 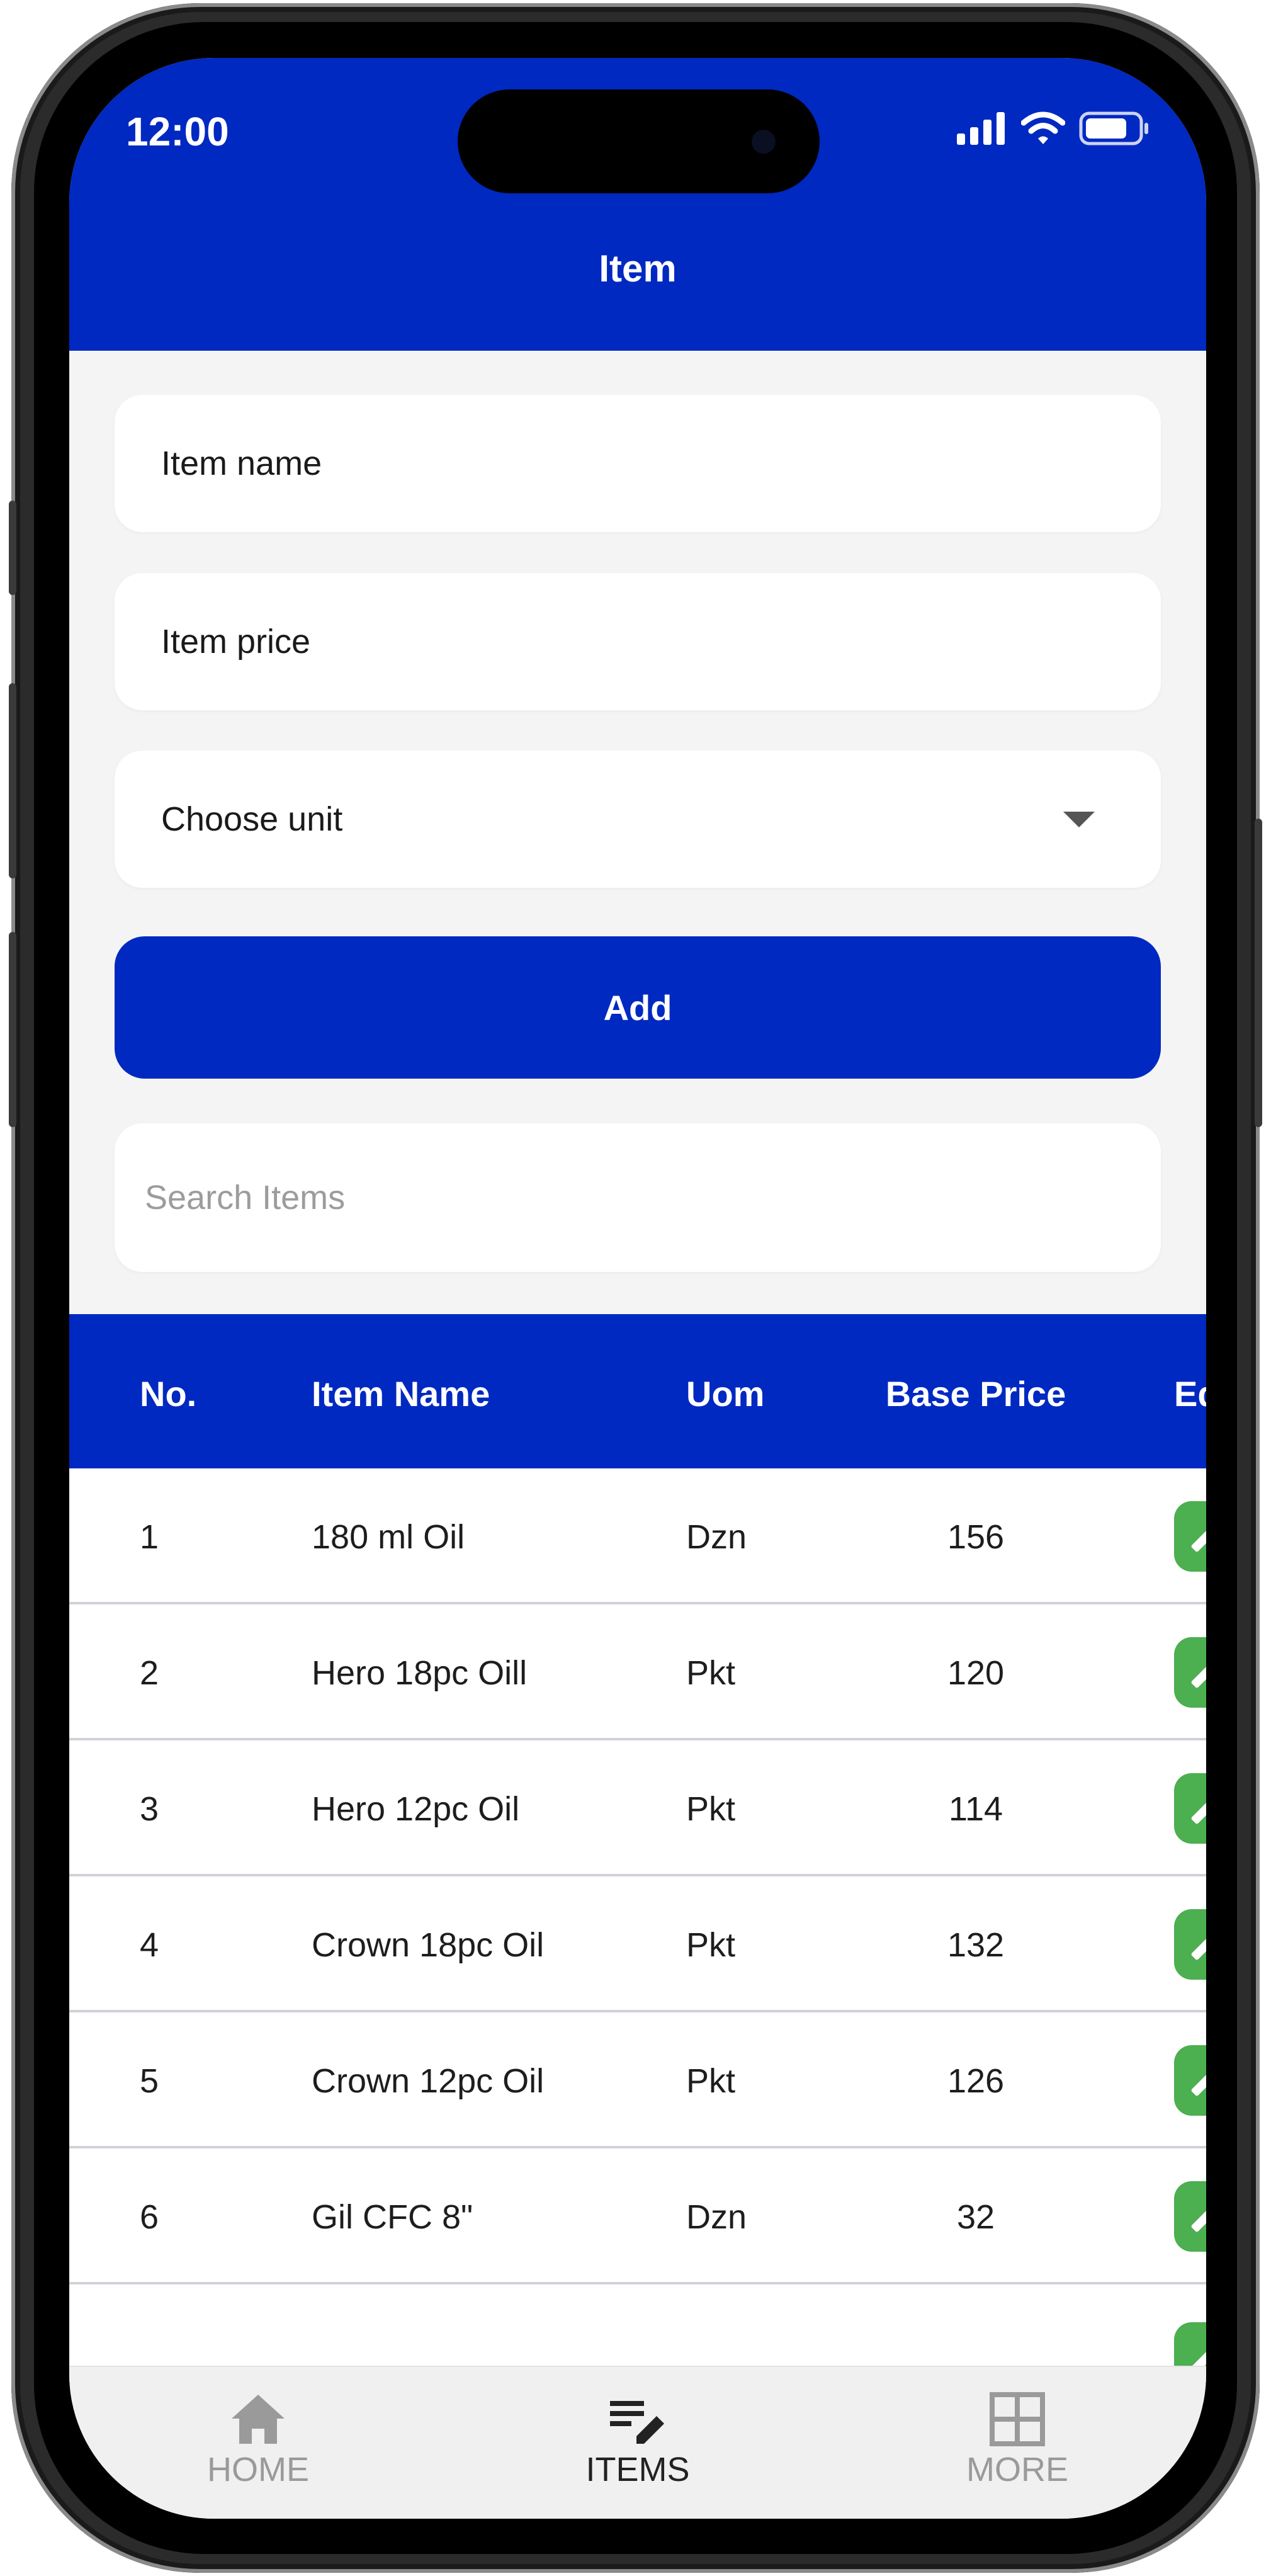 What do you see at coordinates (241, 463) in the screenshot?
I see `item-name-placeholder: Item name` at bounding box center [241, 463].